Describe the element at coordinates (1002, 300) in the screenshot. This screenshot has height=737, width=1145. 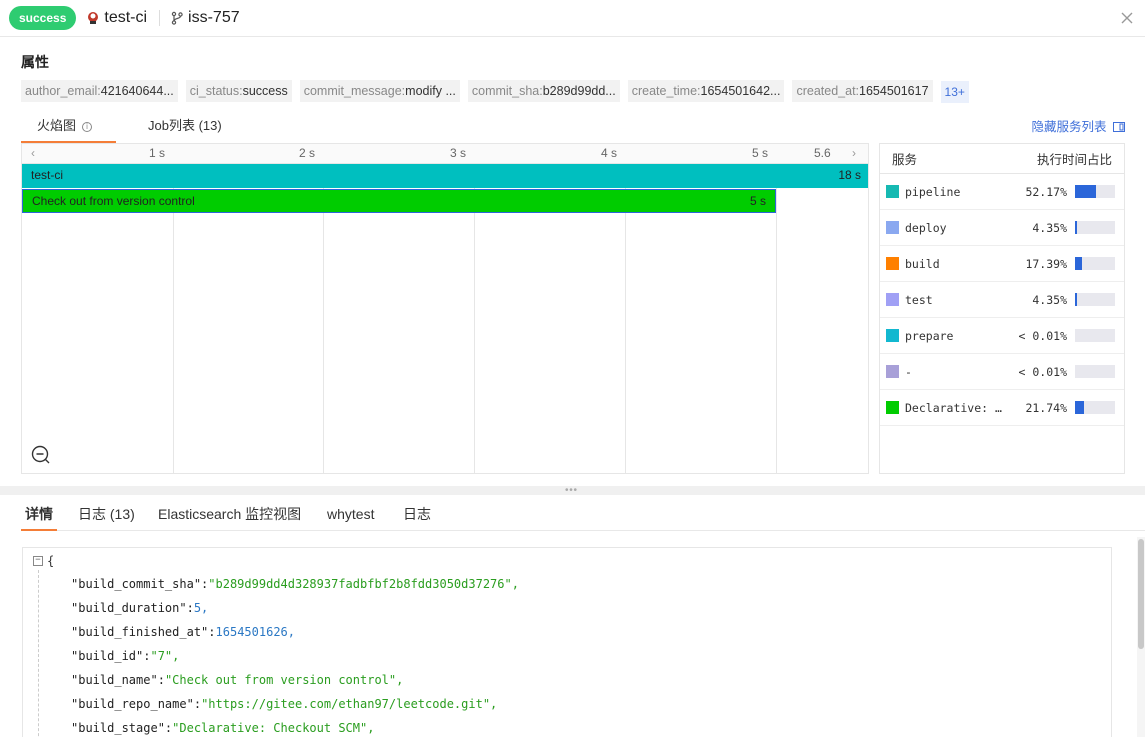
I see `service-row: test 4.35%` at that location.